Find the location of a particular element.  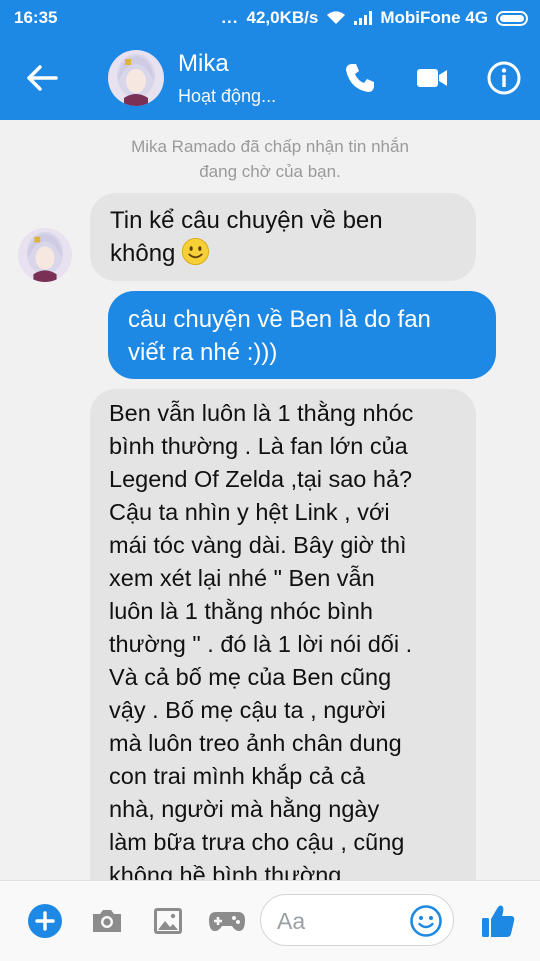

contact-name: Mika is located at coordinates (203, 63).